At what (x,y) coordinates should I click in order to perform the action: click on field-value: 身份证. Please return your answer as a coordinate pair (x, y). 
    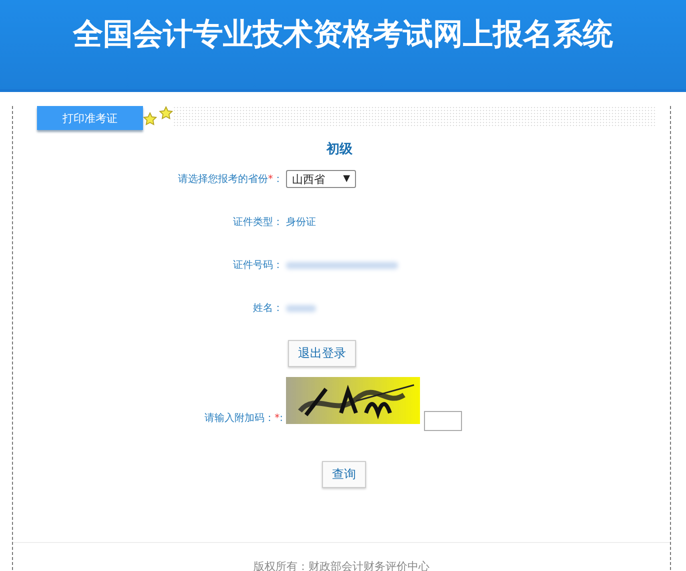
    Looking at the image, I should click on (301, 222).